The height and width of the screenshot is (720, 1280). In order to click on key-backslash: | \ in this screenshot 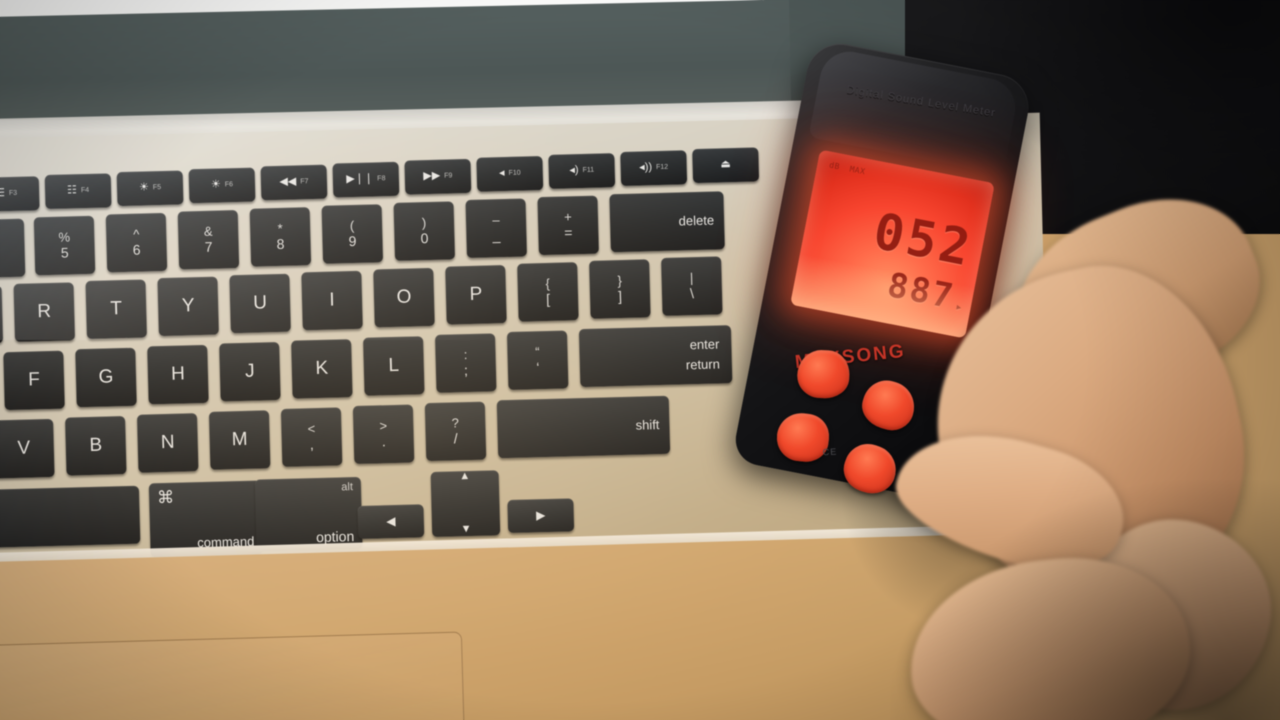, I will do `click(692, 286)`.